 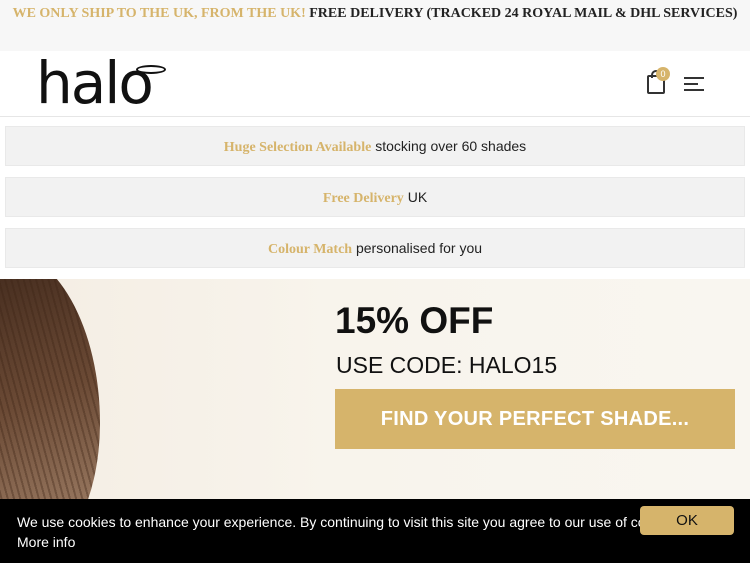 What do you see at coordinates (151, 69) in the screenshot?
I see `logo-halo-ring` at bounding box center [151, 69].